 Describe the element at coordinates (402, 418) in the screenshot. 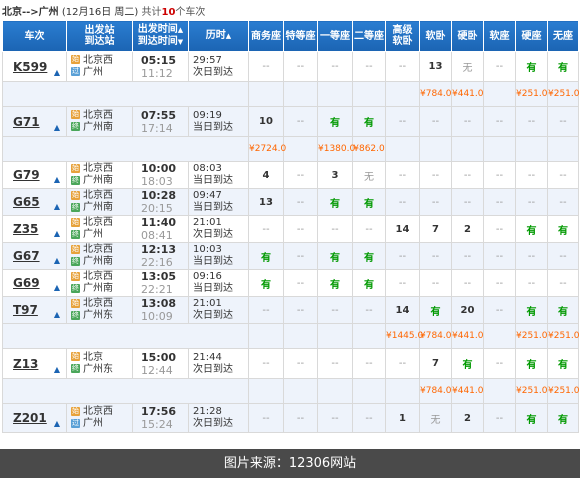

I see `seat-availability: 1` at that location.